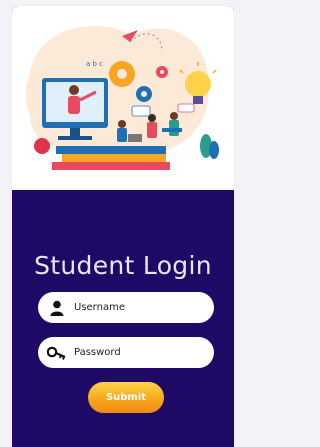  Describe the element at coordinates (138, 352) in the screenshot. I see `password-input` at that location.